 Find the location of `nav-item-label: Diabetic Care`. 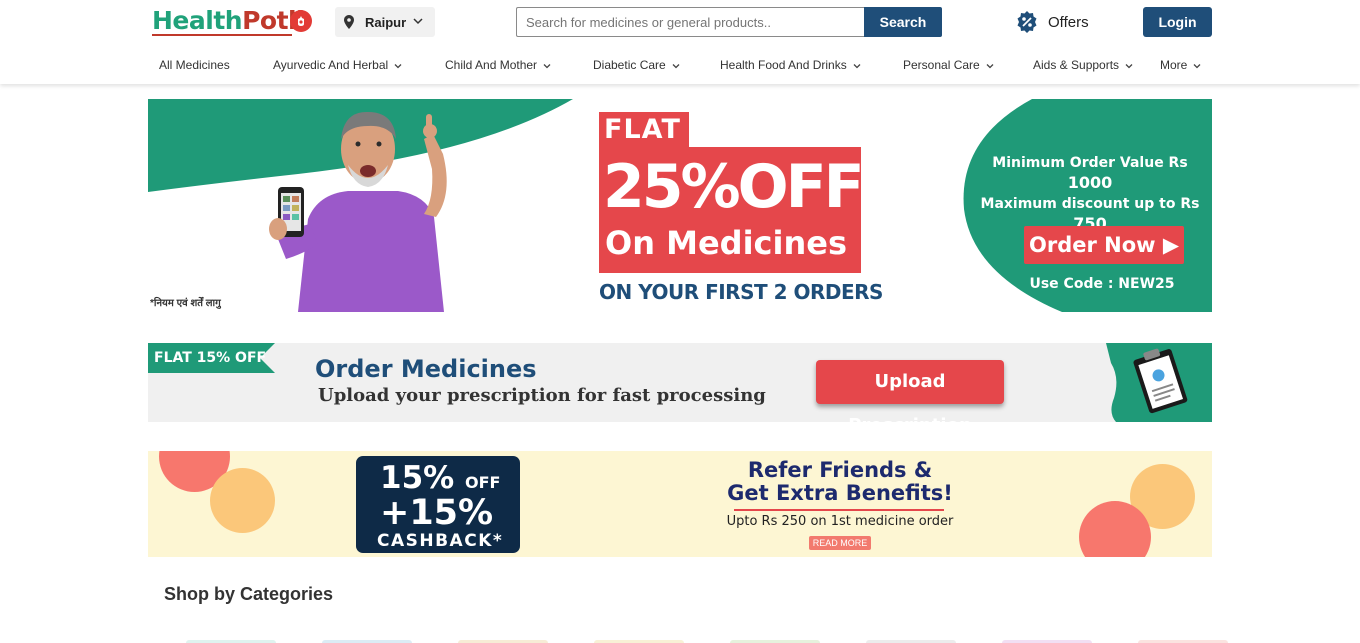

nav-item-label: Diabetic Care is located at coordinates (629, 65).